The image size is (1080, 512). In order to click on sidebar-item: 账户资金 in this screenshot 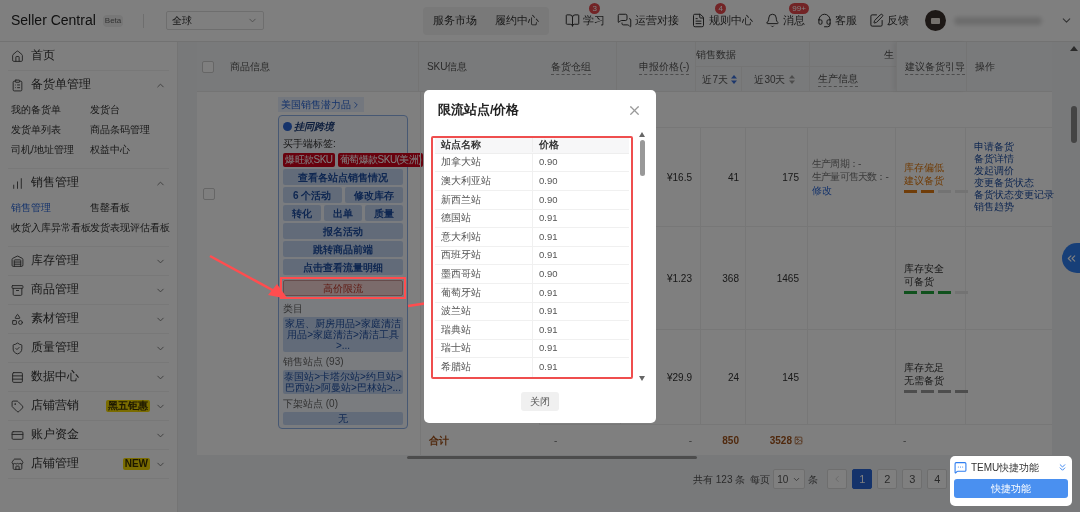, I will do `click(88, 435)`.